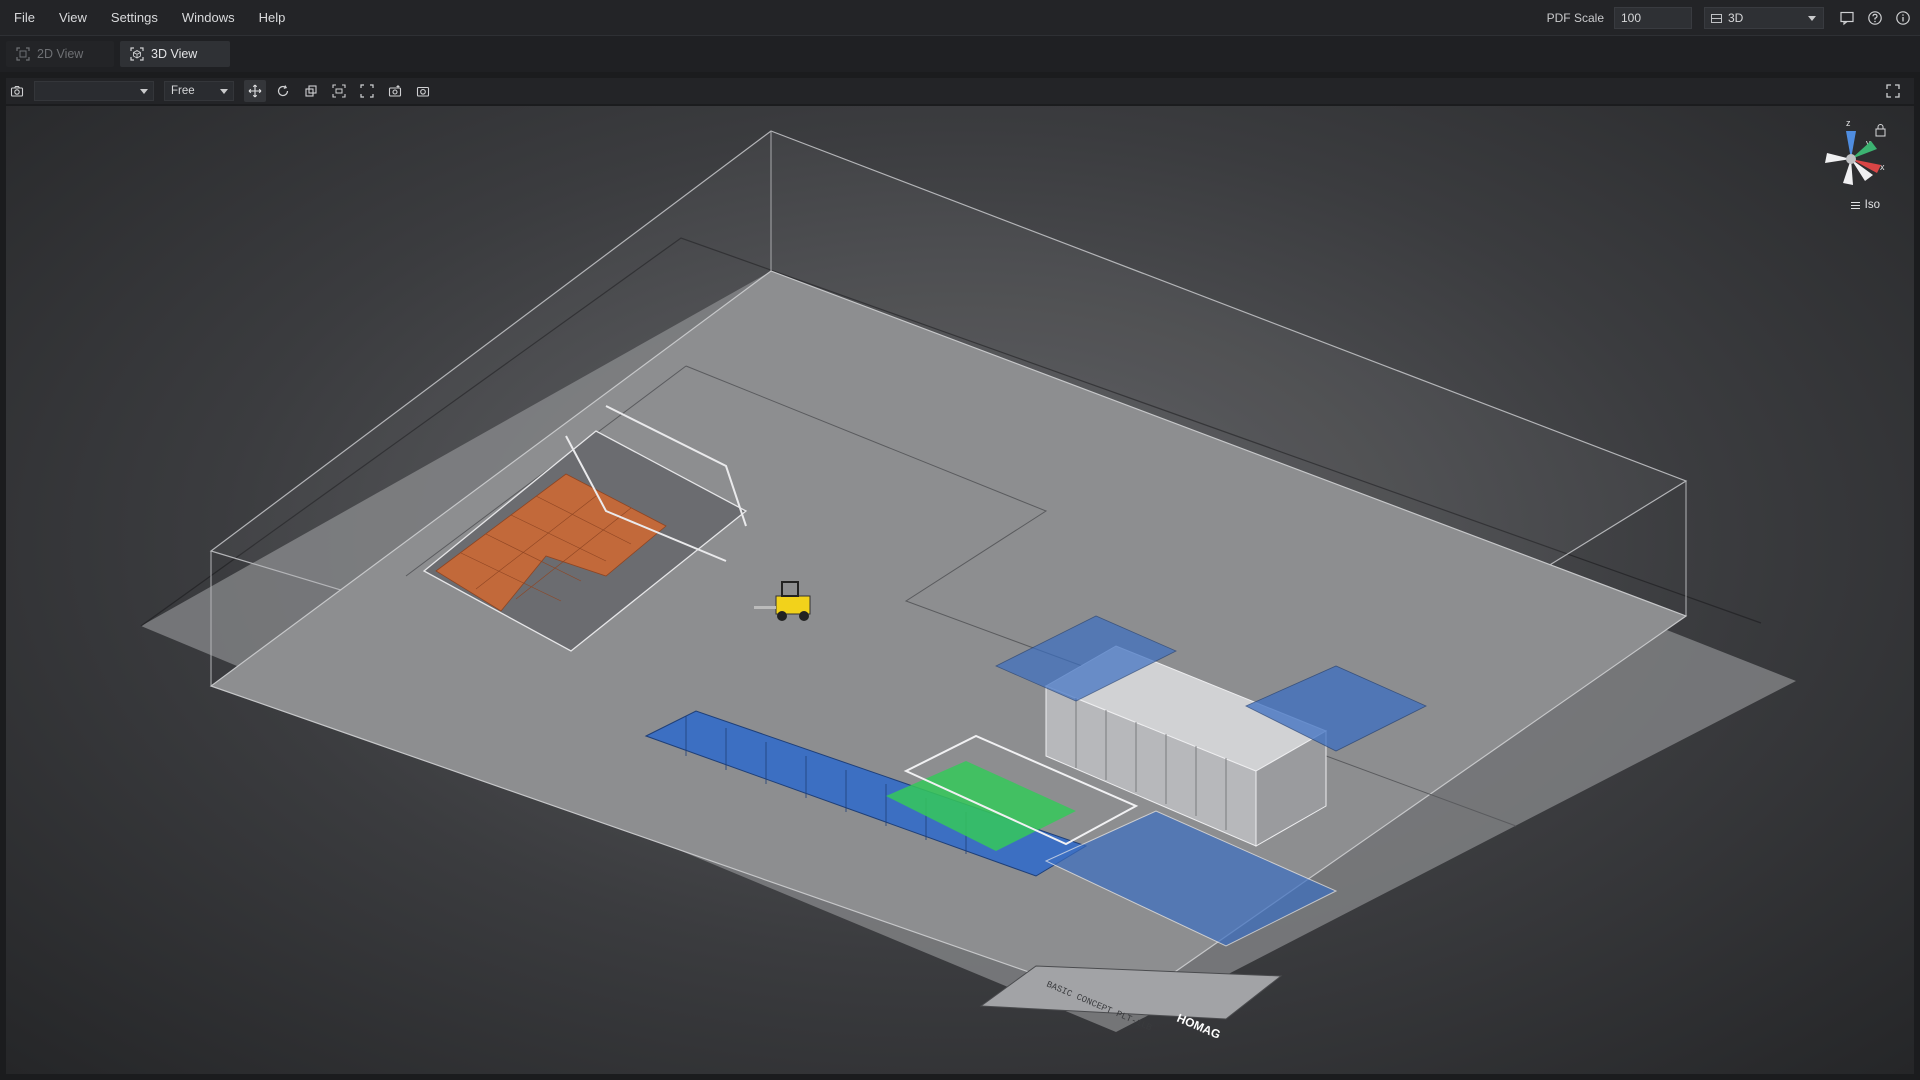  I want to click on snapshot-icon, so click(395, 91).